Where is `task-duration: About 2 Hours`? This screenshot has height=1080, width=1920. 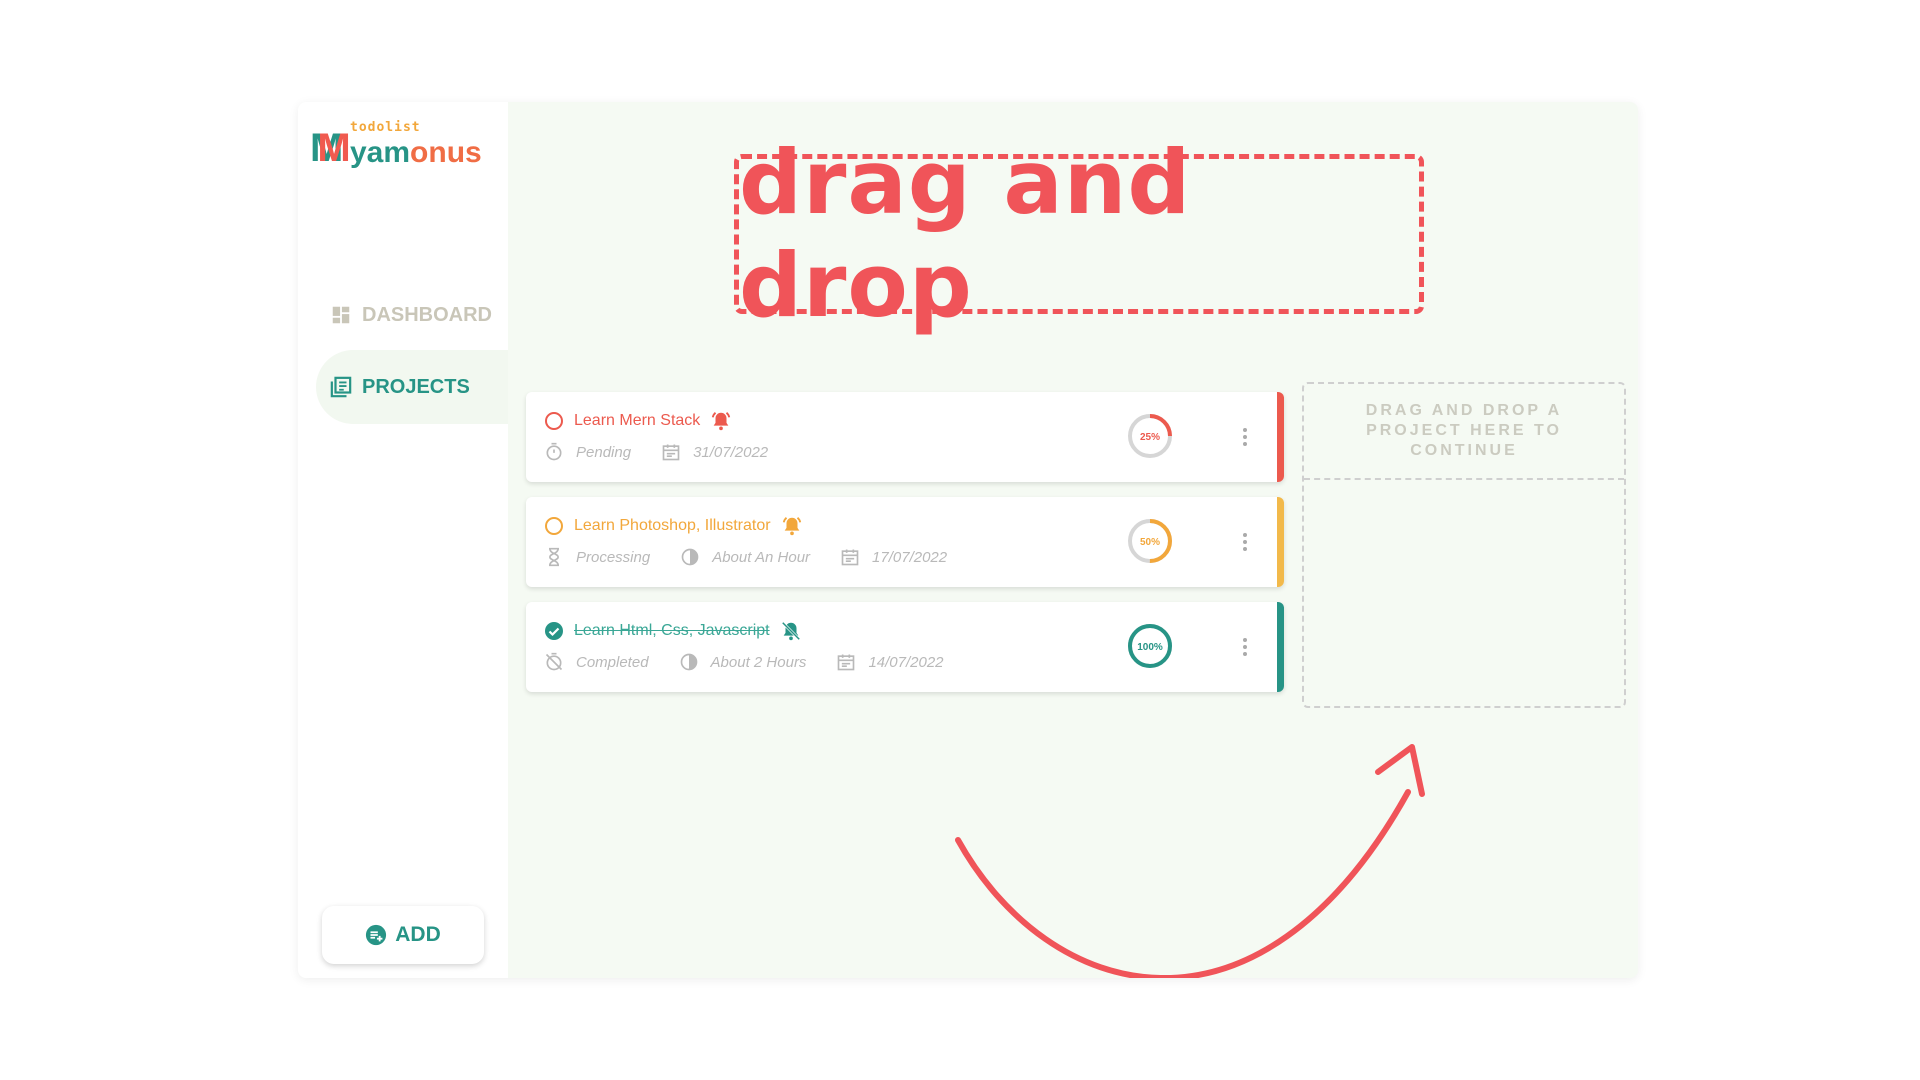 task-duration: About 2 Hours is located at coordinates (758, 662).